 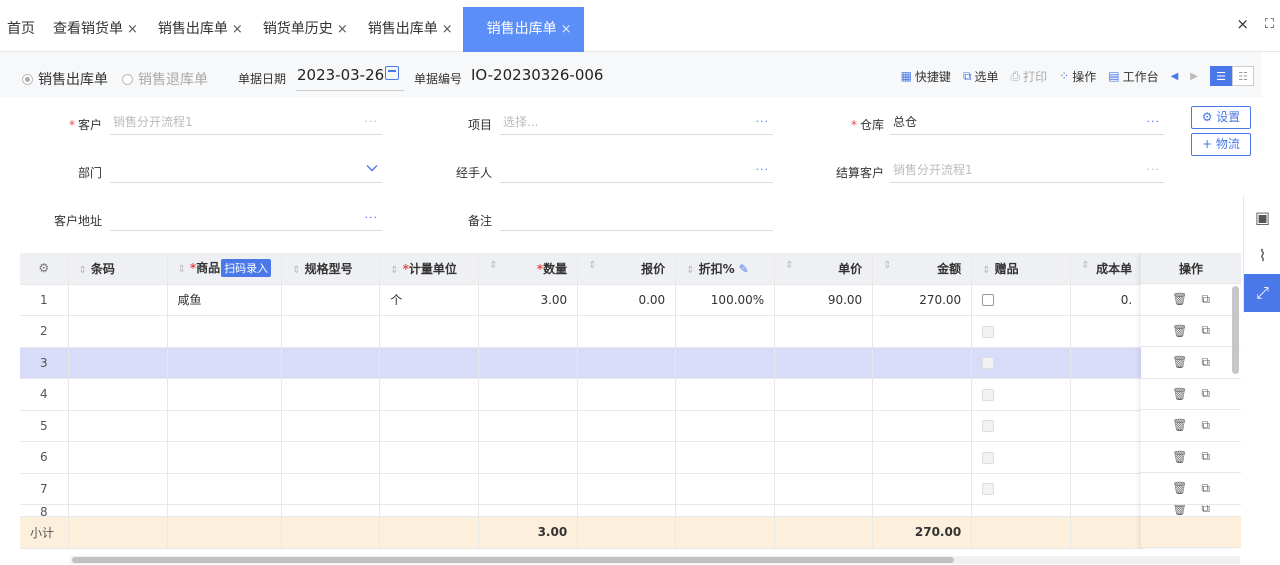 What do you see at coordinates (1269, 24) in the screenshot?
I see `fullscreen-icon: ⛶` at bounding box center [1269, 24].